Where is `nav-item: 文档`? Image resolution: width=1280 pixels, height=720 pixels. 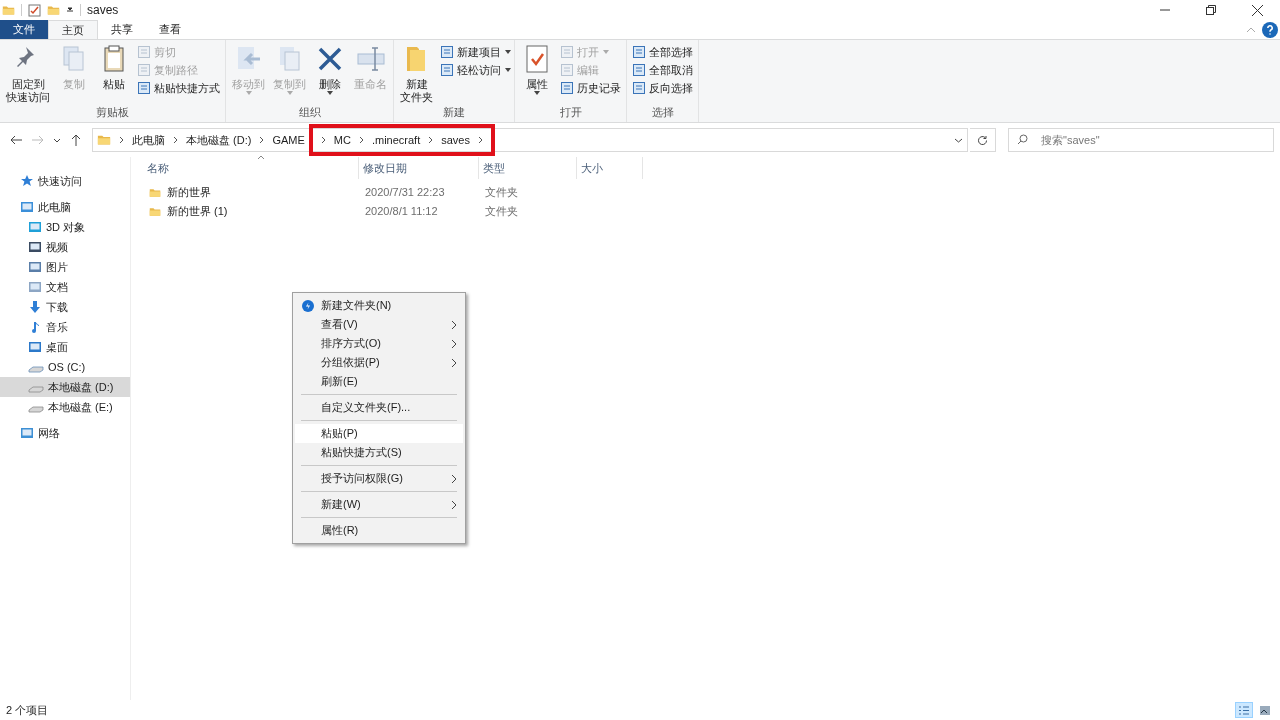 nav-item: 文档 is located at coordinates (65, 287).